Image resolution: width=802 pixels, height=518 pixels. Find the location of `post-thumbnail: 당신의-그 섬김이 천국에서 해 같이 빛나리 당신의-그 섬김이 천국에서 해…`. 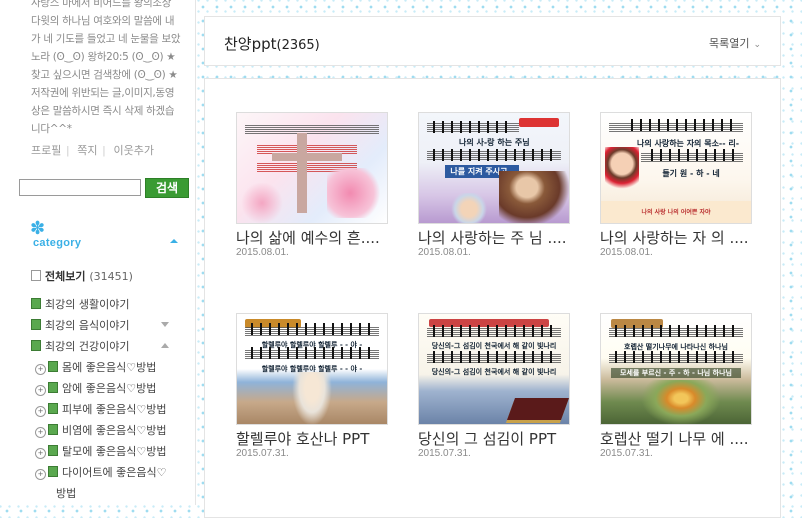

post-thumbnail: 당신의-그 섬김이 천국에서 해 같이 빛나리 당신의-그 섬김이 천국에서 해… is located at coordinates (494, 369).